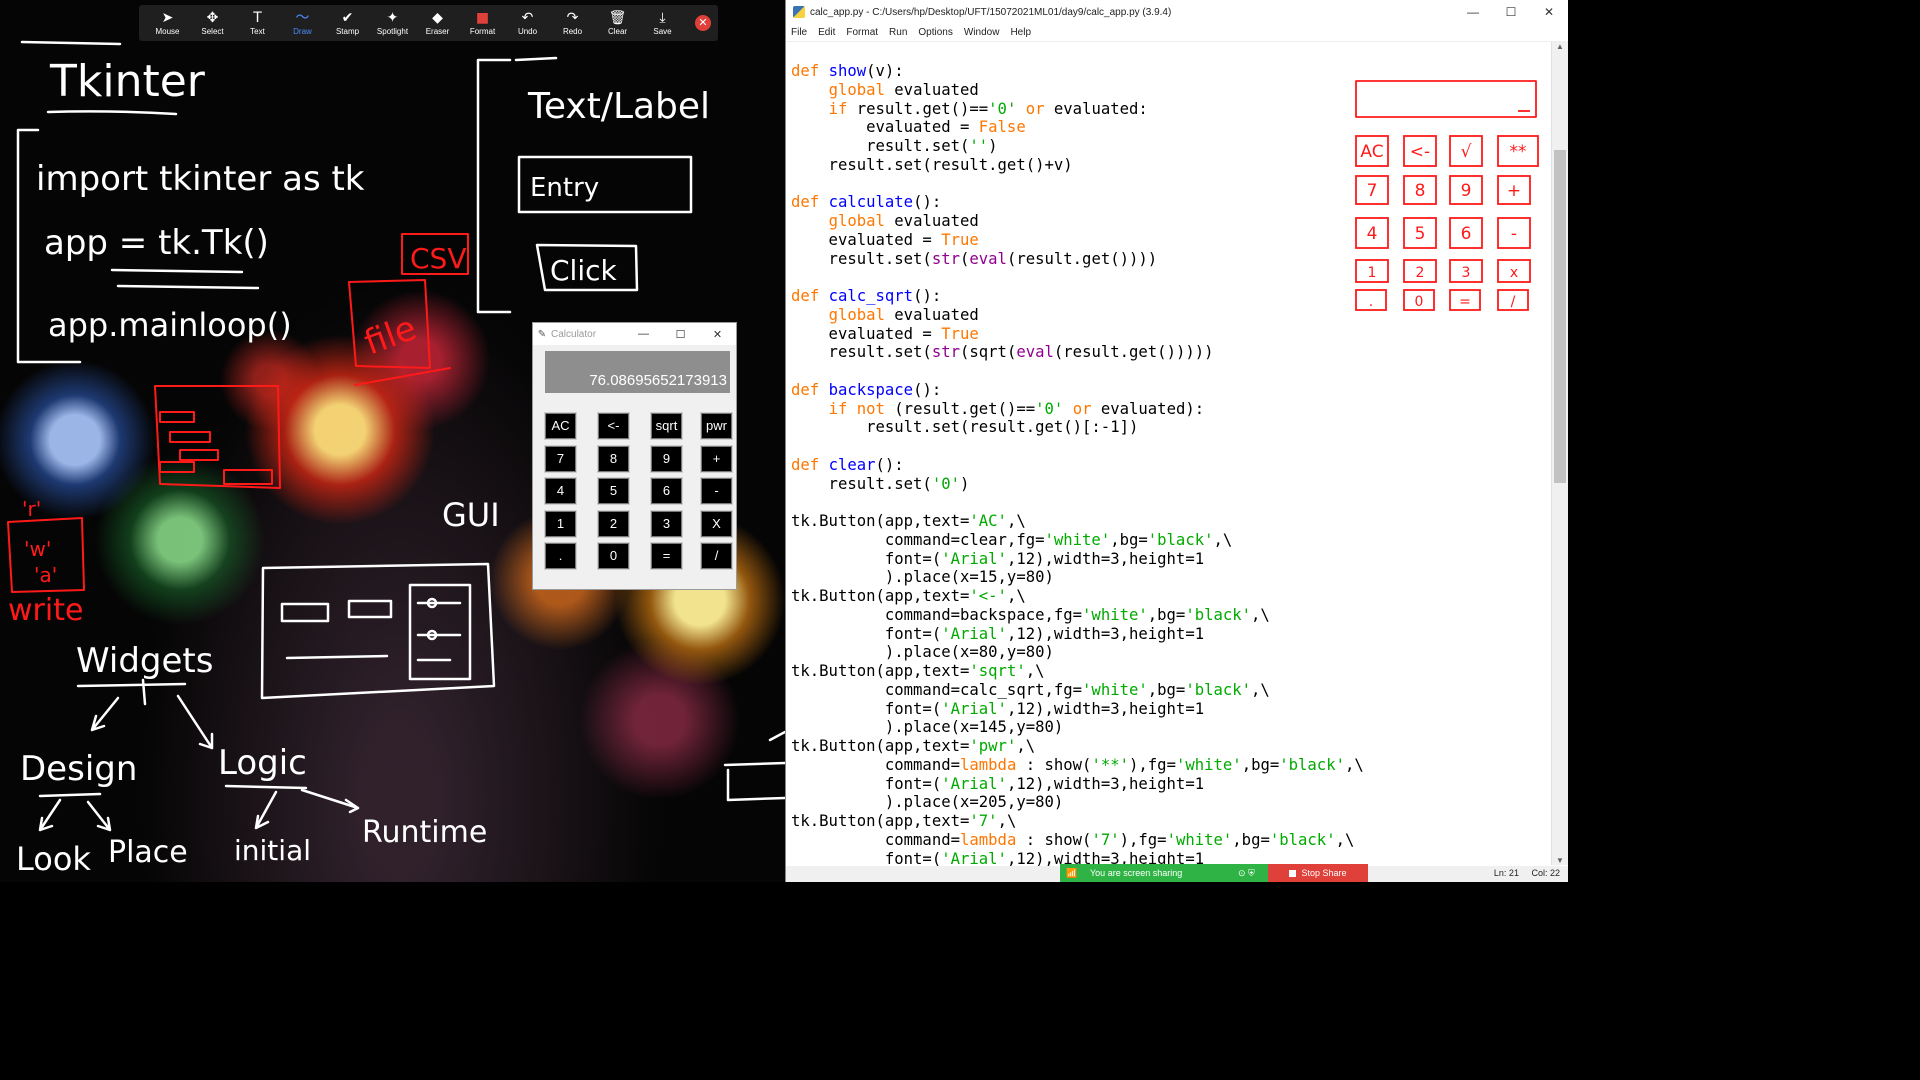  What do you see at coordinates (347, 23) in the screenshot?
I see `toolbar-stamp-button: ✔ Stamp` at bounding box center [347, 23].